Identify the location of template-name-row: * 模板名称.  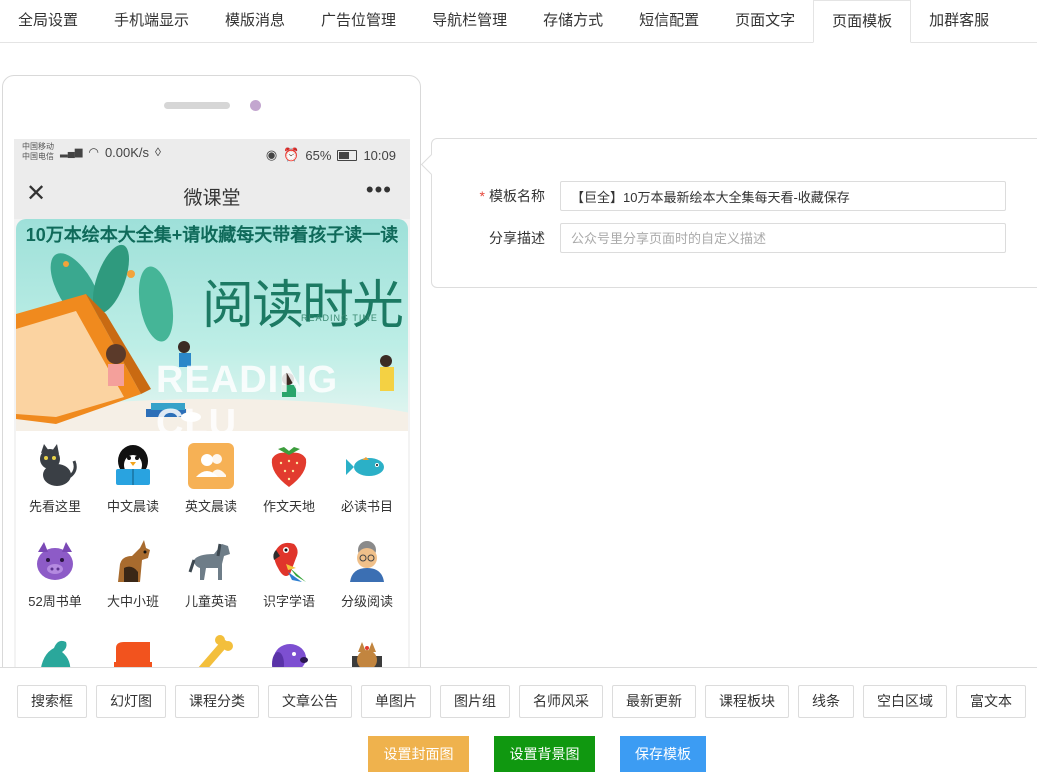
(719, 196).